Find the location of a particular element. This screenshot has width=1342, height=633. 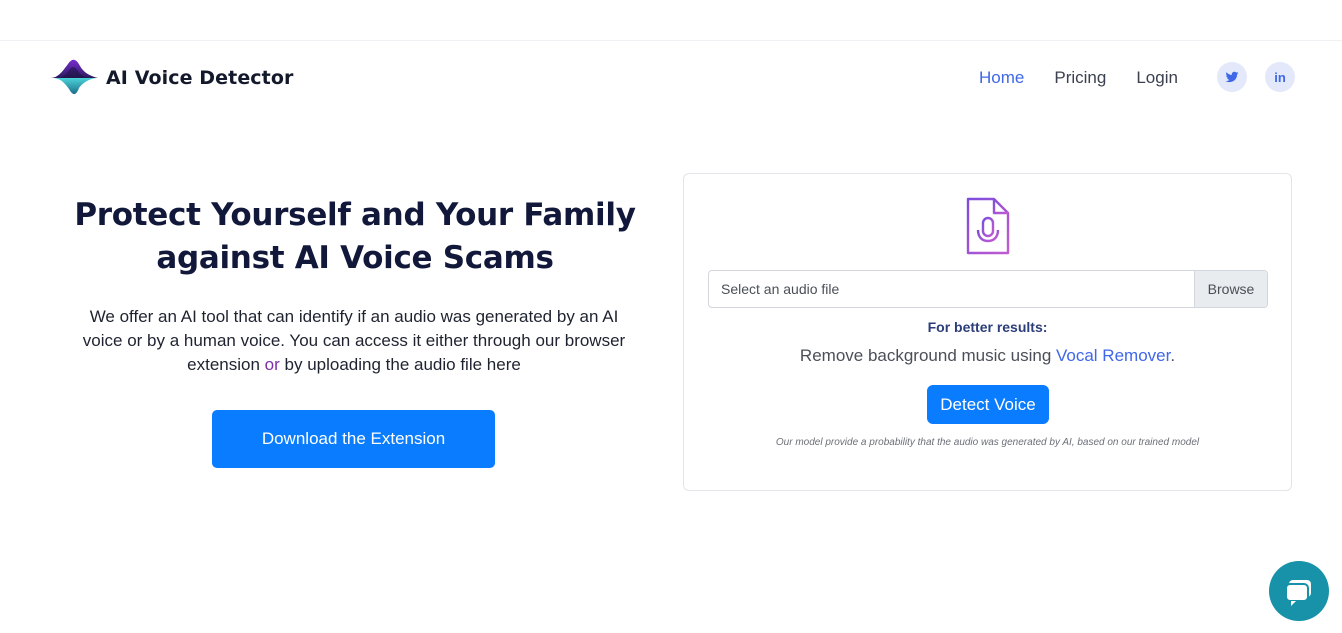

twitter-icon is located at coordinates (1232, 77).